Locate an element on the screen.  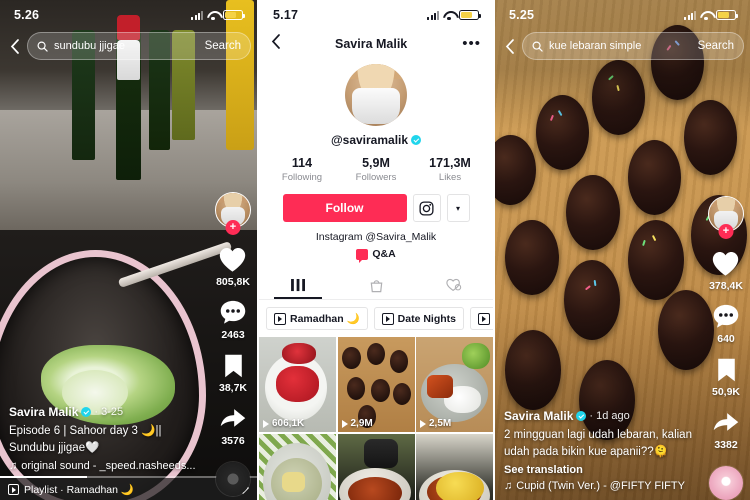
chevron-down-icon: ▾ is located at coordinates (457, 208).